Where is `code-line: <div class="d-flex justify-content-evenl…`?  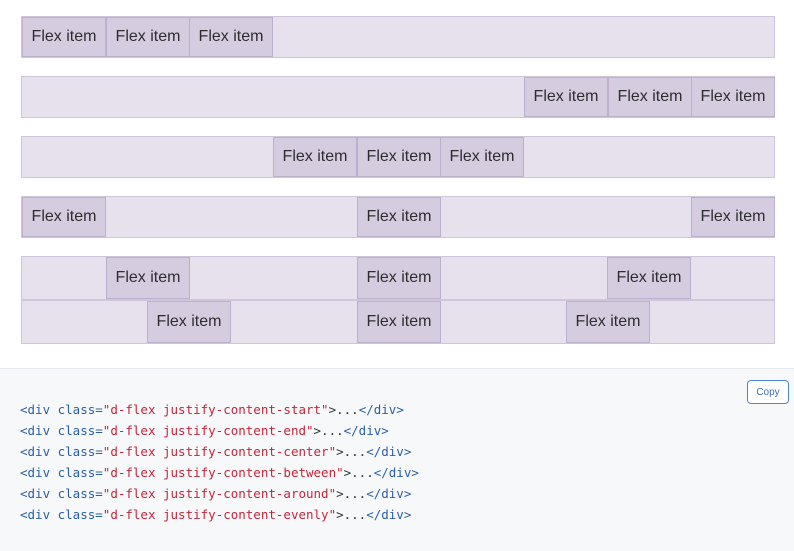 code-line: <div class="d-flex justify-content-evenl… is located at coordinates (215, 514).